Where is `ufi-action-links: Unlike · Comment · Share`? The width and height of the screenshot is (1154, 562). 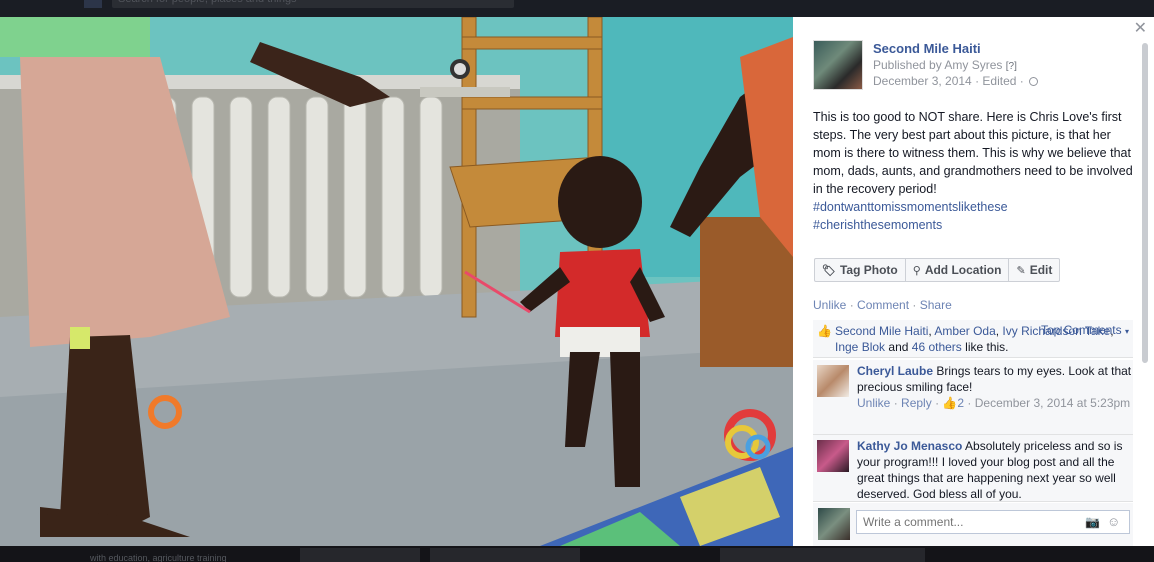 ufi-action-links: Unlike · Comment · Share is located at coordinates (882, 305).